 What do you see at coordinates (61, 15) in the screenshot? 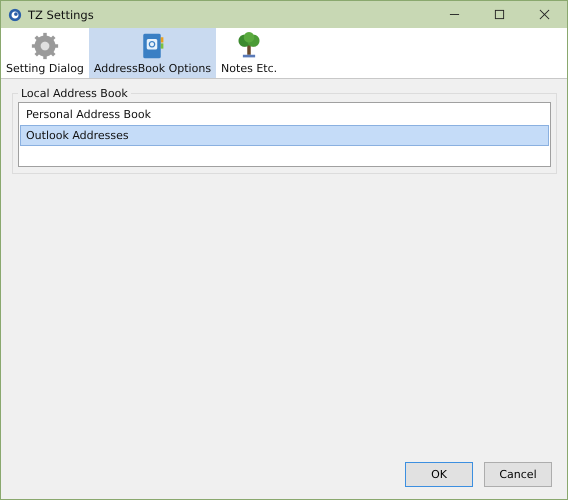
I see `window-title: TZ Settings` at bounding box center [61, 15].